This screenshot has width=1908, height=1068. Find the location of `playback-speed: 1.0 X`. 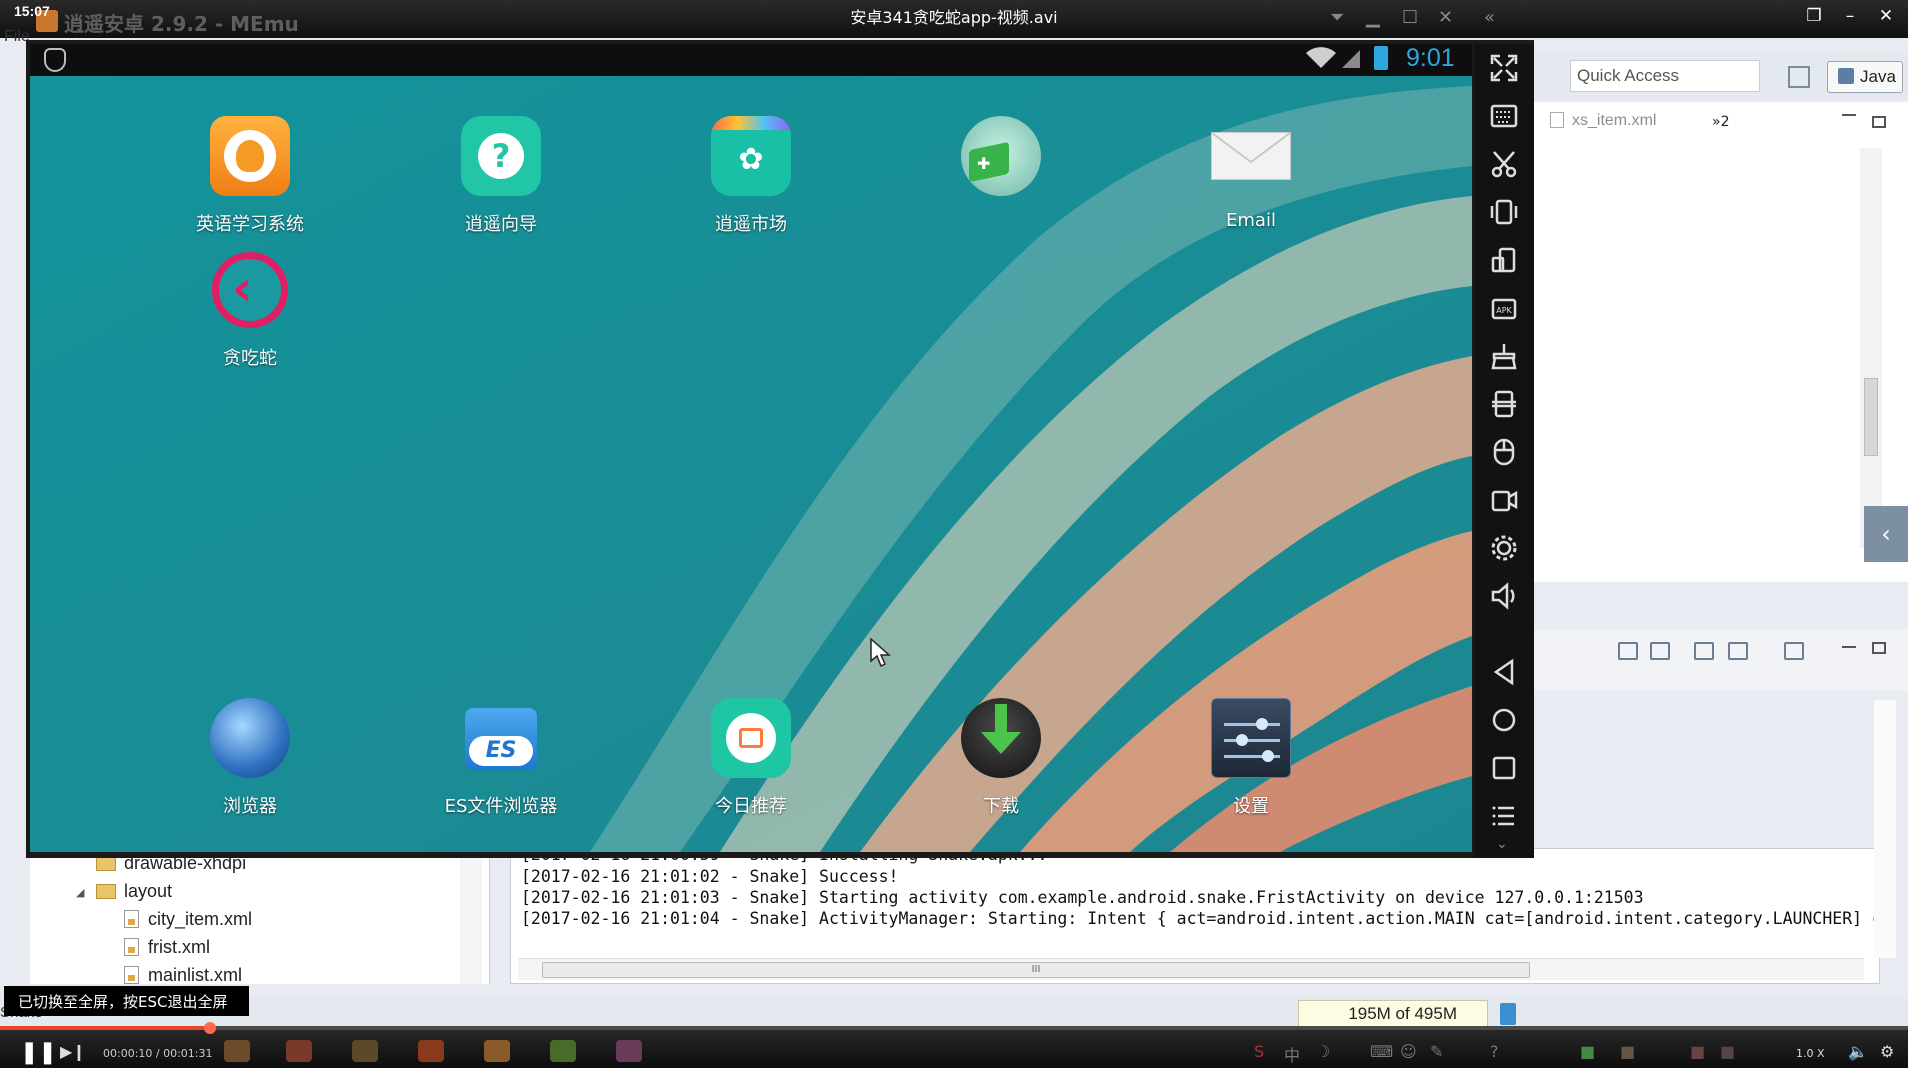

playback-speed: 1.0 X is located at coordinates (1810, 1053).